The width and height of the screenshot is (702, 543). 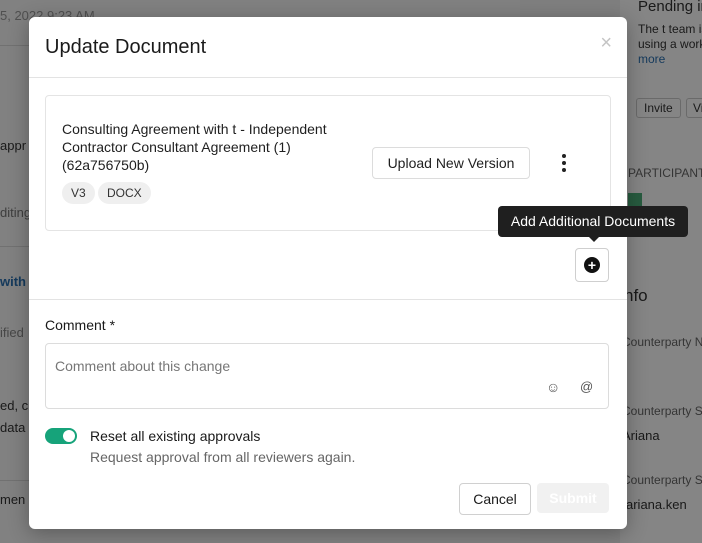 What do you see at coordinates (594, 239) in the screenshot?
I see `tooltip-arrow` at bounding box center [594, 239].